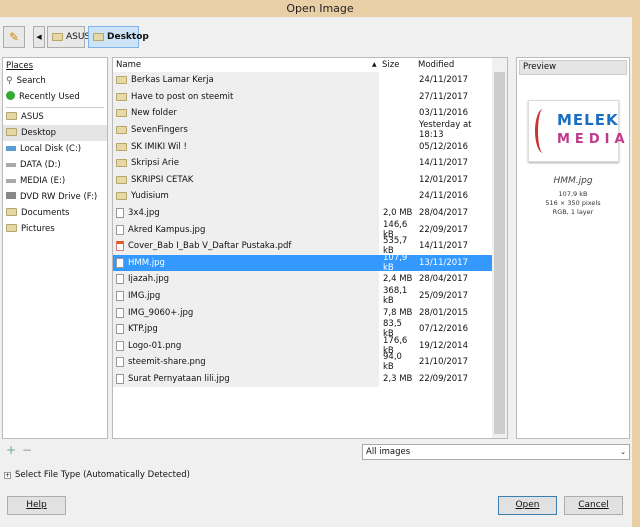 This screenshot has width=640, height=527. I want to click on place-item: ⚲ Search, so click(55, 81).